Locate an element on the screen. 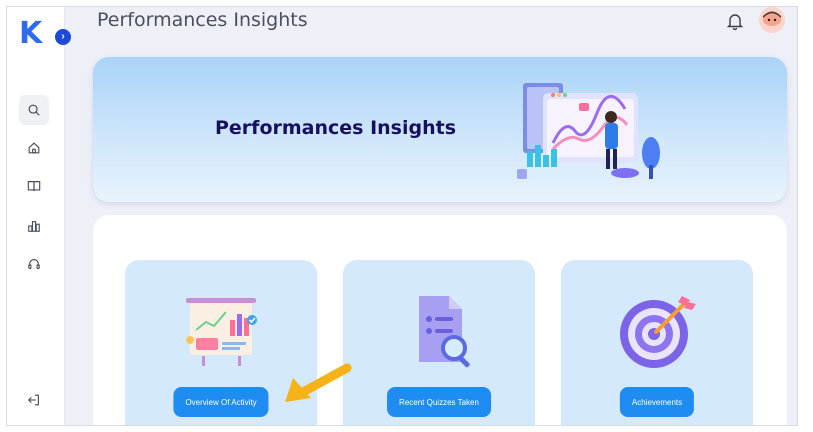 The height and width of the screenshot is (432, 813). recent-quizzes-taken-button: Recent Quizzes Taken is located at coordinates (439, 402).